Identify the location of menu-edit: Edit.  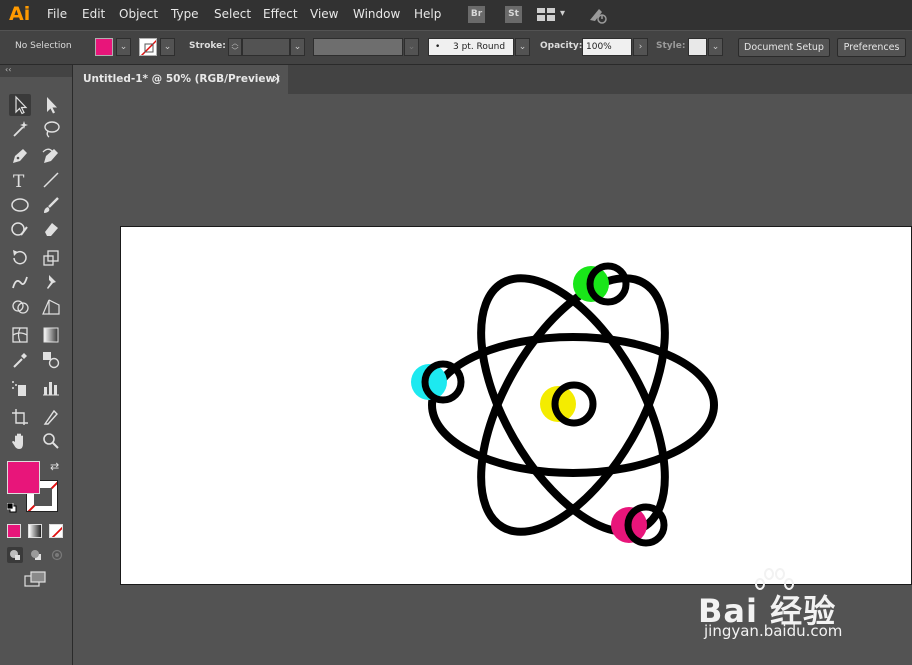
(93, 14).